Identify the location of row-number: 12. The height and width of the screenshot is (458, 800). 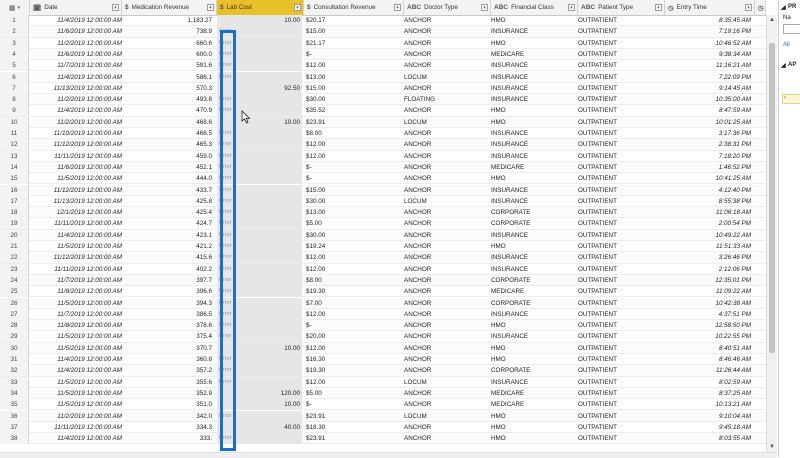
(14, 145).